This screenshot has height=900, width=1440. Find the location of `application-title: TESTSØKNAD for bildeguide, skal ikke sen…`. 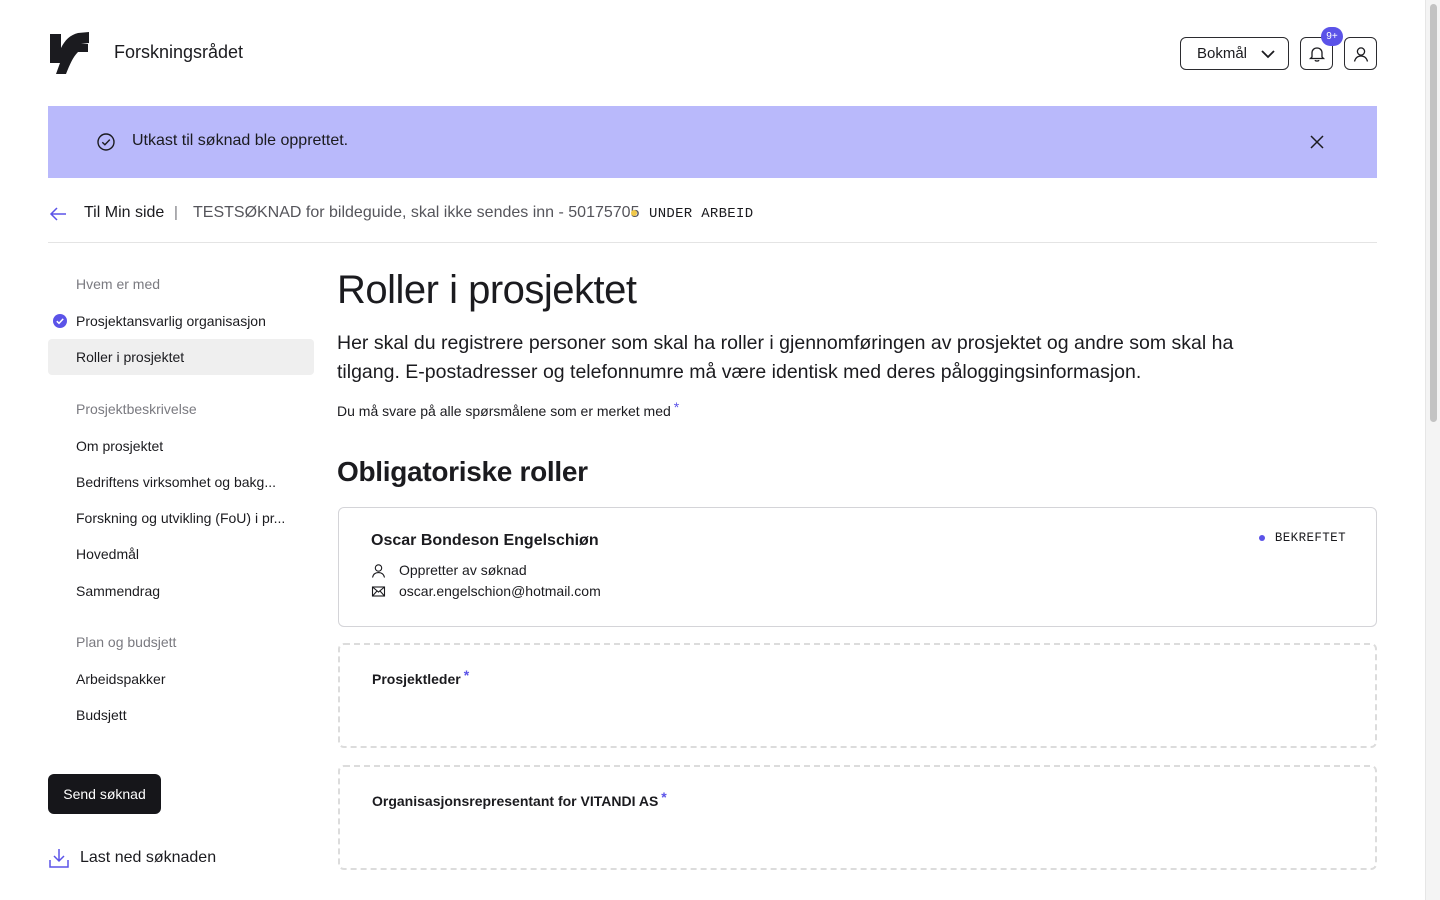

application-title: TESTSØKNAD for bildeguide, skal ikke sen… is located at coordinates (416, 212).